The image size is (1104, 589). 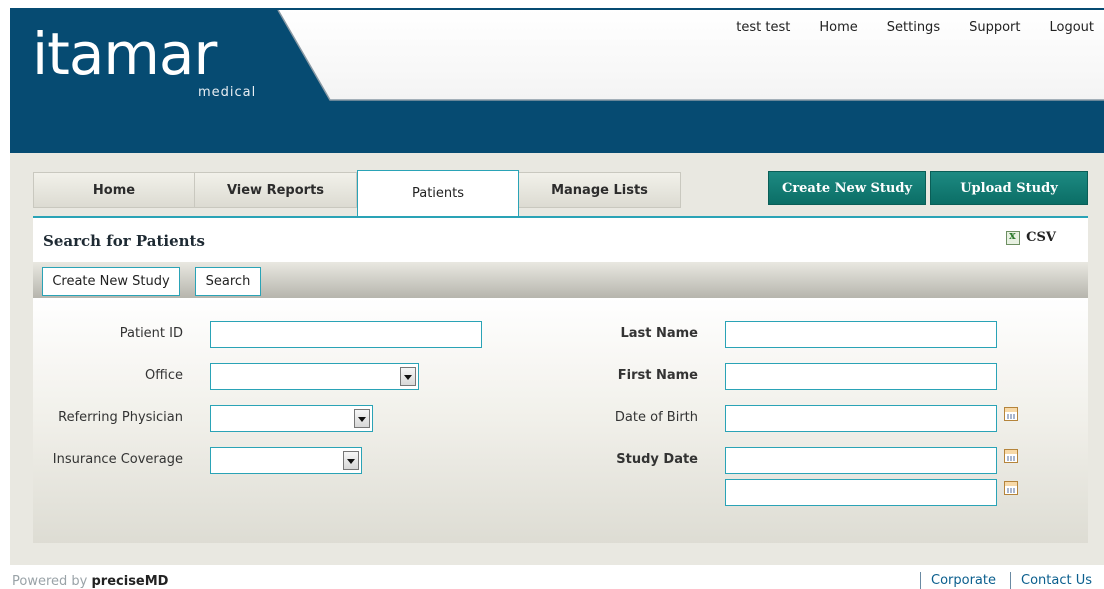 What do you see at coordinates (151, 333) in the screenshot?
I see `patient-id-label: Patient ID` at bounding box center [151, 333].